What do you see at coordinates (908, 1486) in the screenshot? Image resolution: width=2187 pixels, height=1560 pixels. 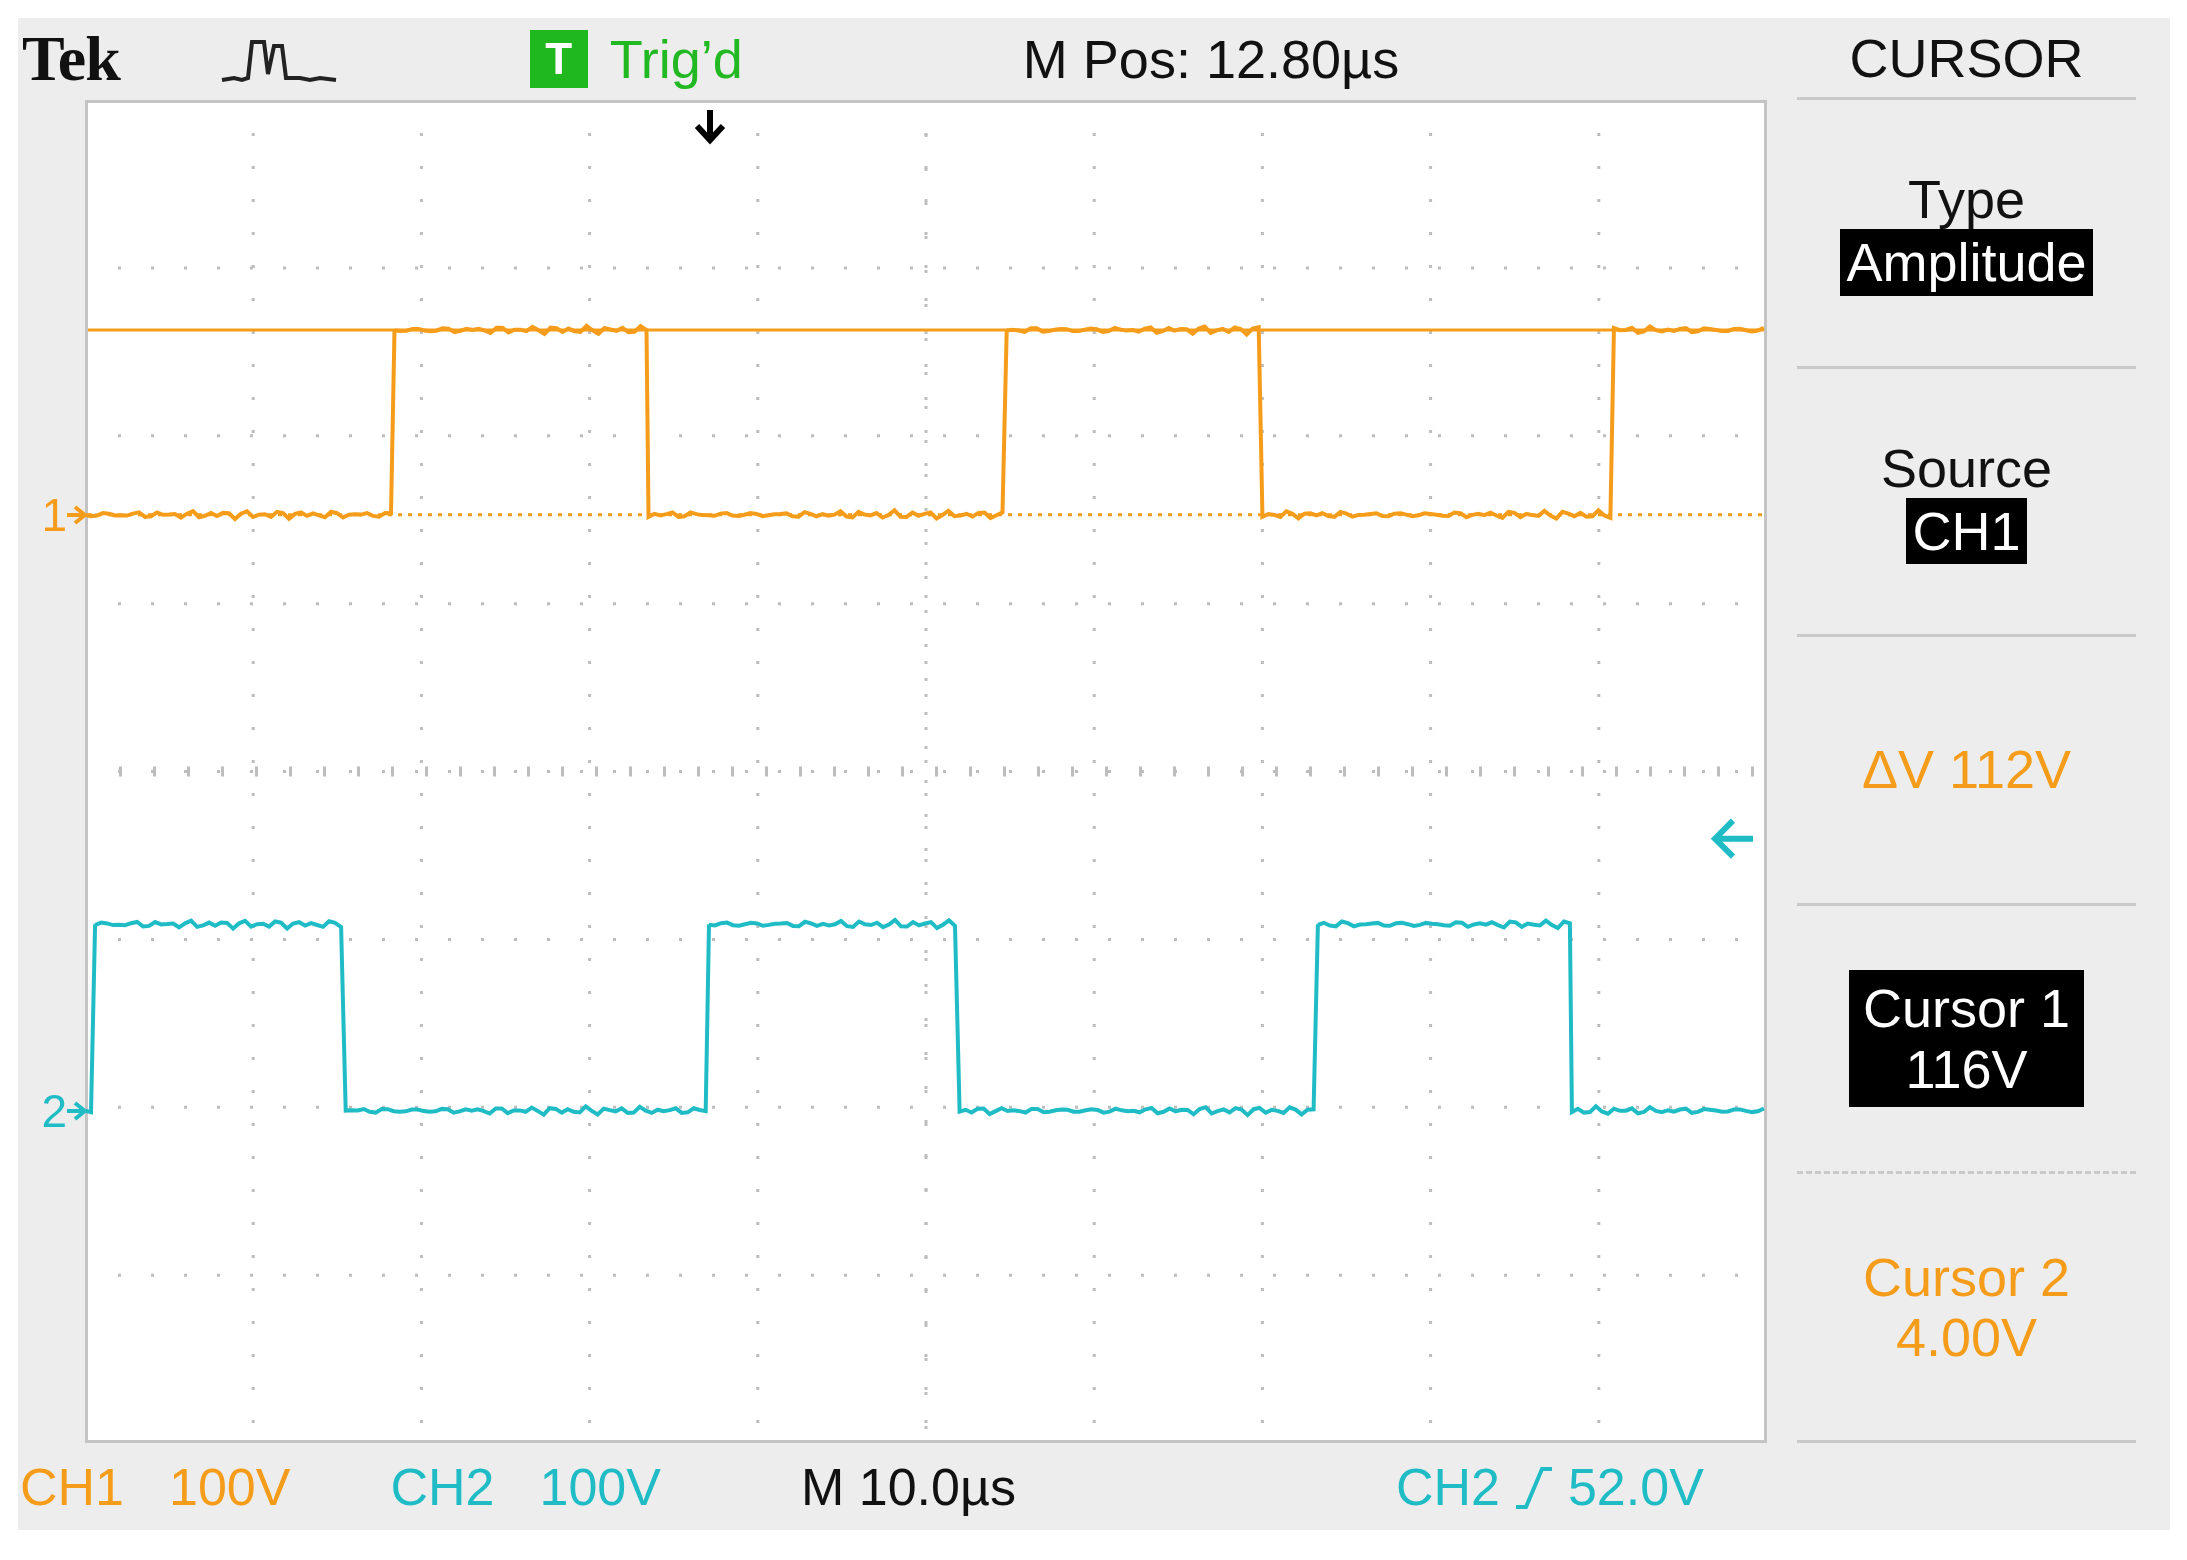 I see `timebase: M 10.0µs` at bounding box center [908, 1486].